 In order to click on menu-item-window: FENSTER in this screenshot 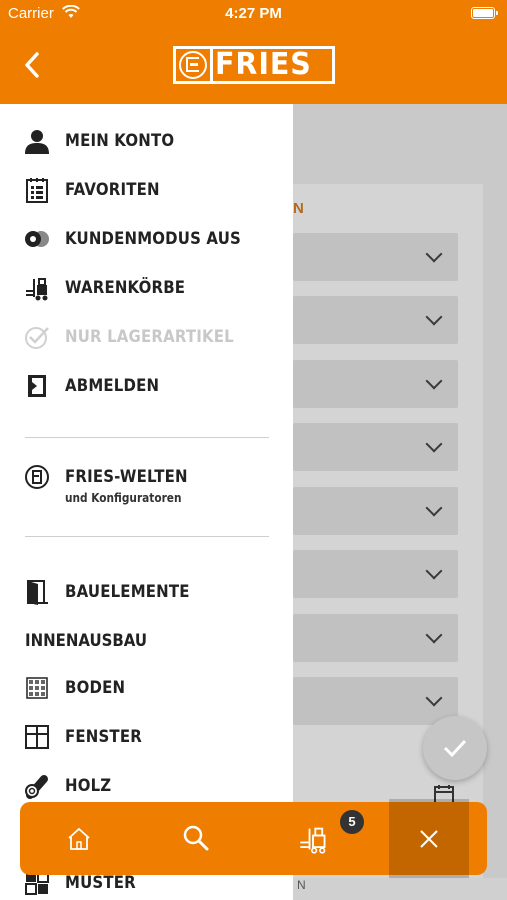, I will do `click(146, 736)`.